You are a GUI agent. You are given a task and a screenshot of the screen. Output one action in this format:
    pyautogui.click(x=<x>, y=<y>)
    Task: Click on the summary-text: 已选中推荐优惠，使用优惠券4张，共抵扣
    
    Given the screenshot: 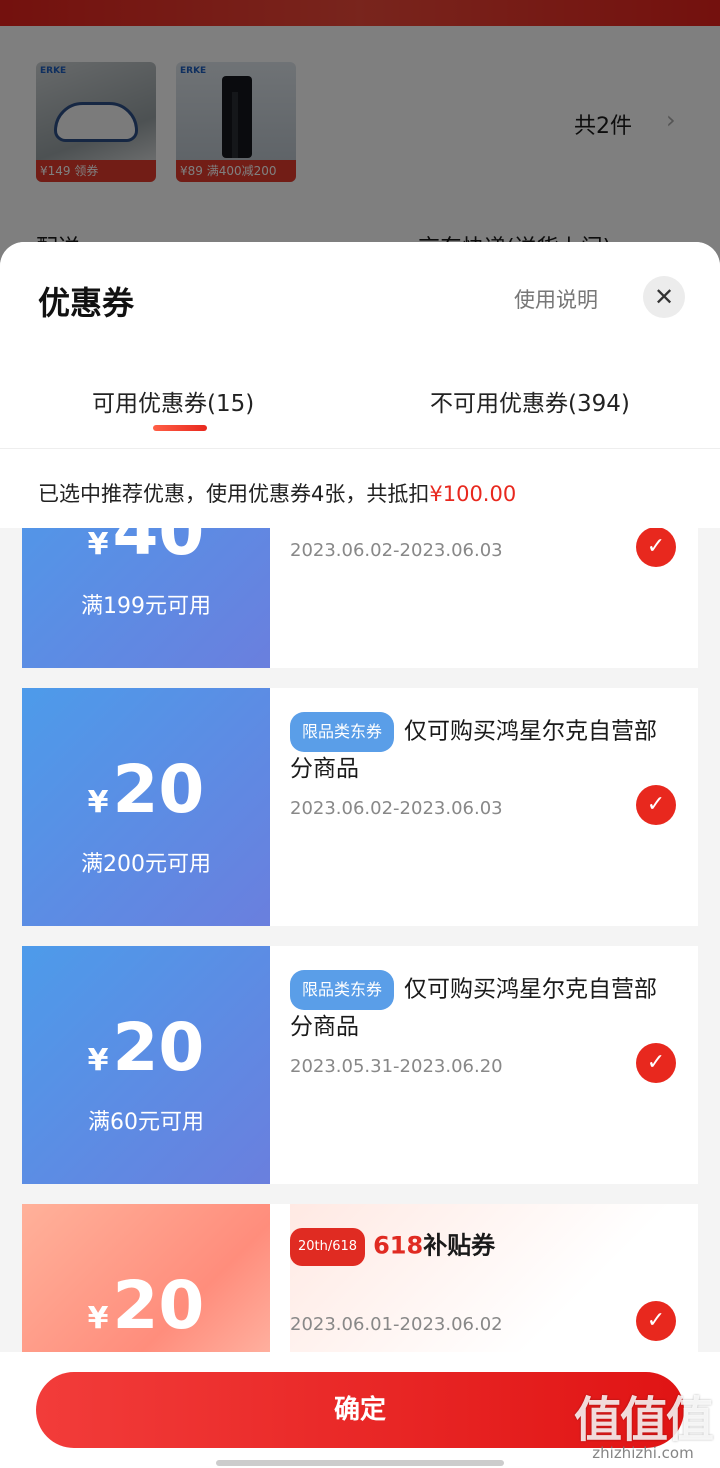 What is the action you would take?
    pyautogui.click(x=234, y=494)
    